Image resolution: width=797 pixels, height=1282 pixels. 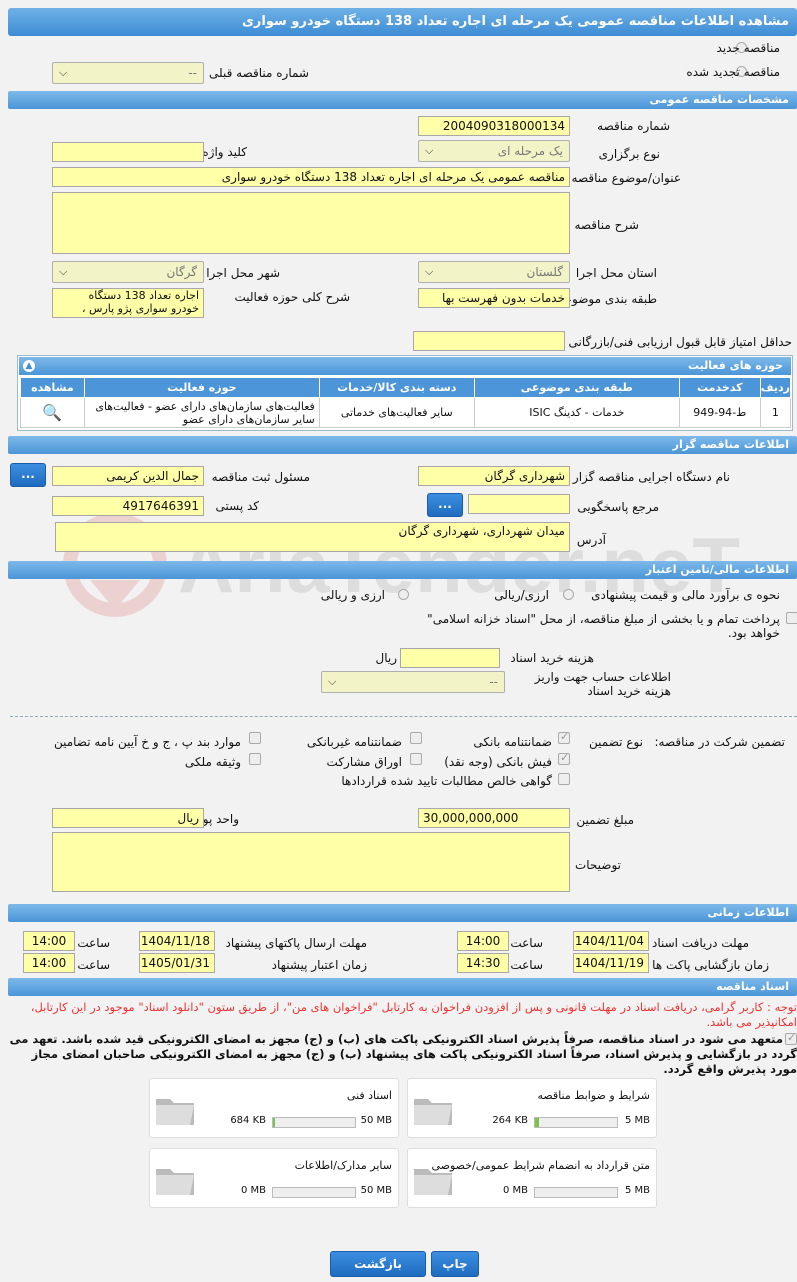 I want to click on view-cell: 🔍, so click(x=52, y=412).